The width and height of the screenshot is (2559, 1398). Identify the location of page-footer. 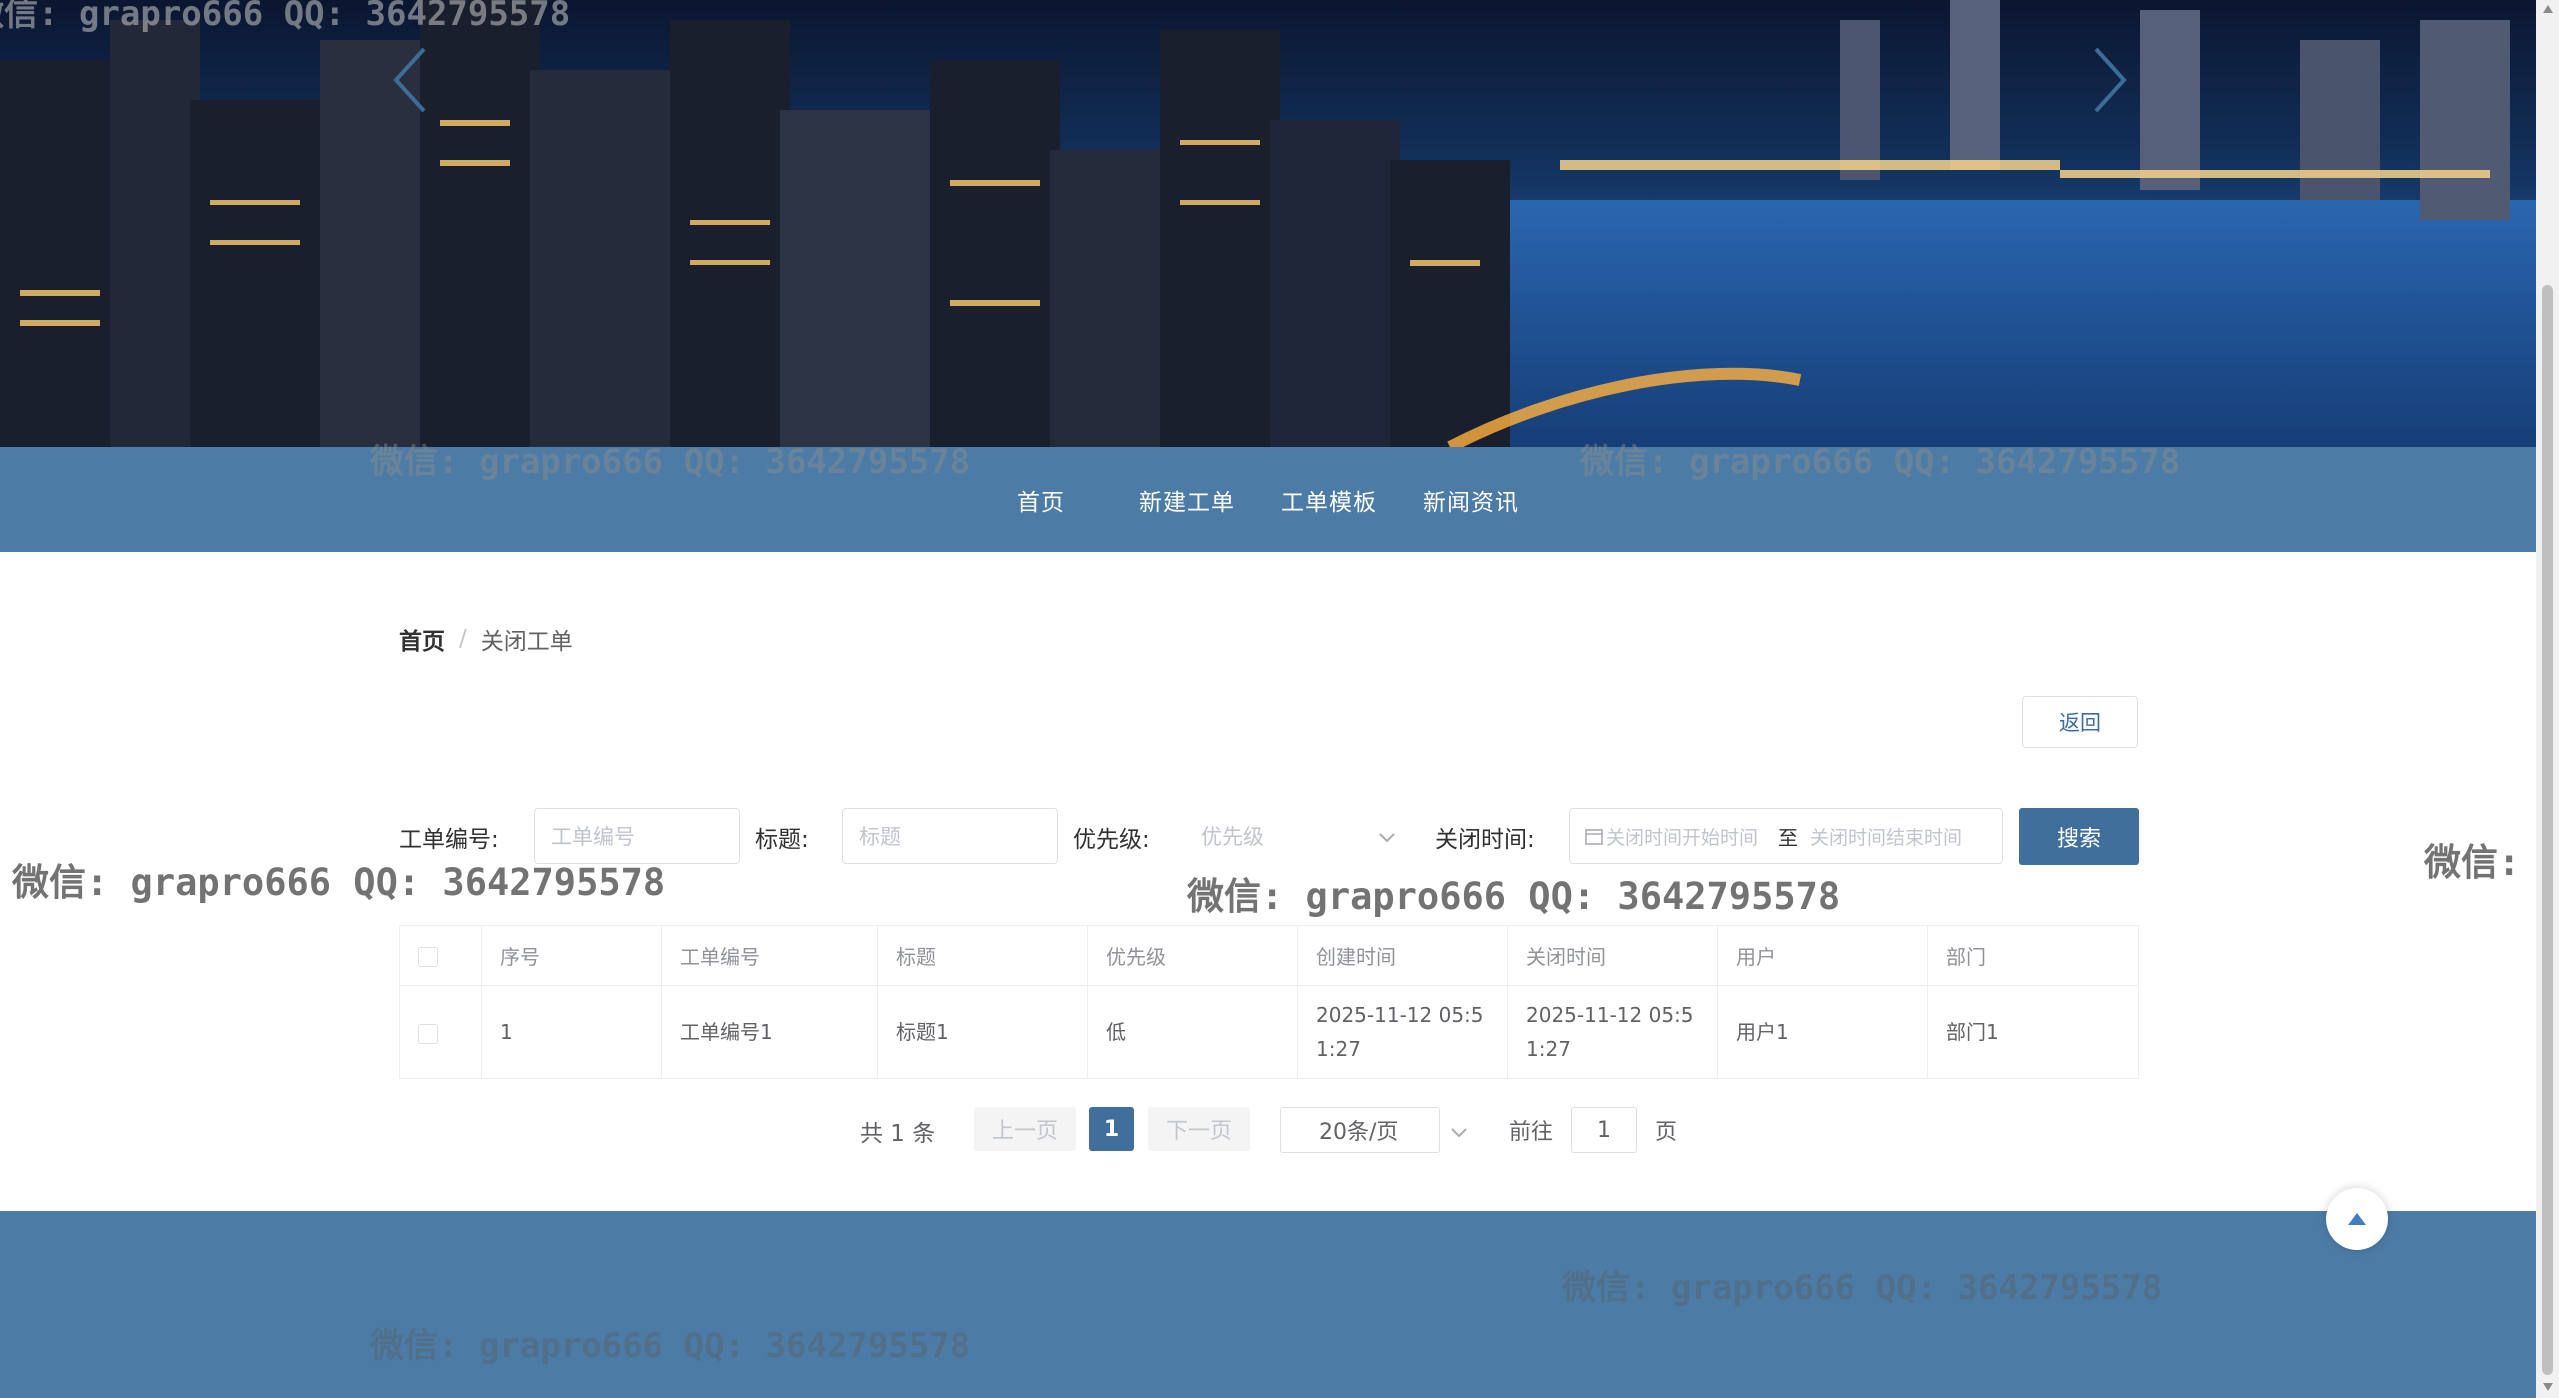
(1268, 1304).